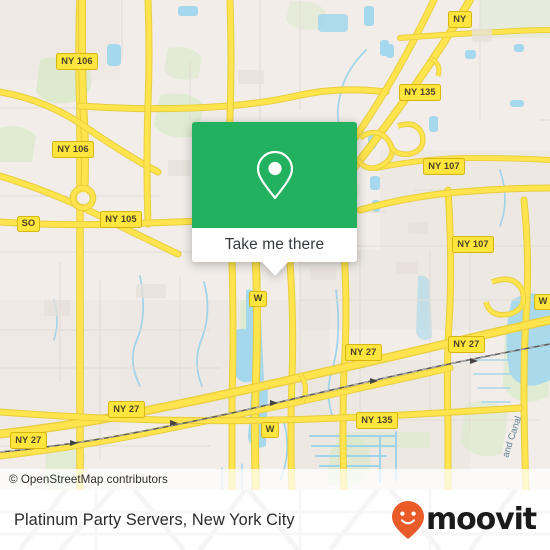  I want to click on moovit-logo: moovit, so click(464, 520).